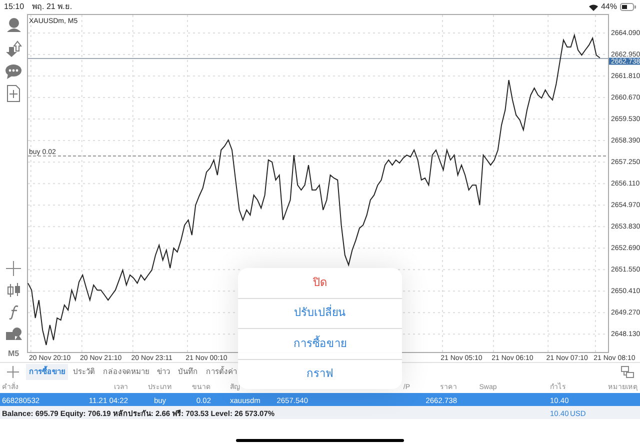  What do you see at coordinates (13, 372) in the screenshot?
I see `add-icon` at bounding box center [13, 372].